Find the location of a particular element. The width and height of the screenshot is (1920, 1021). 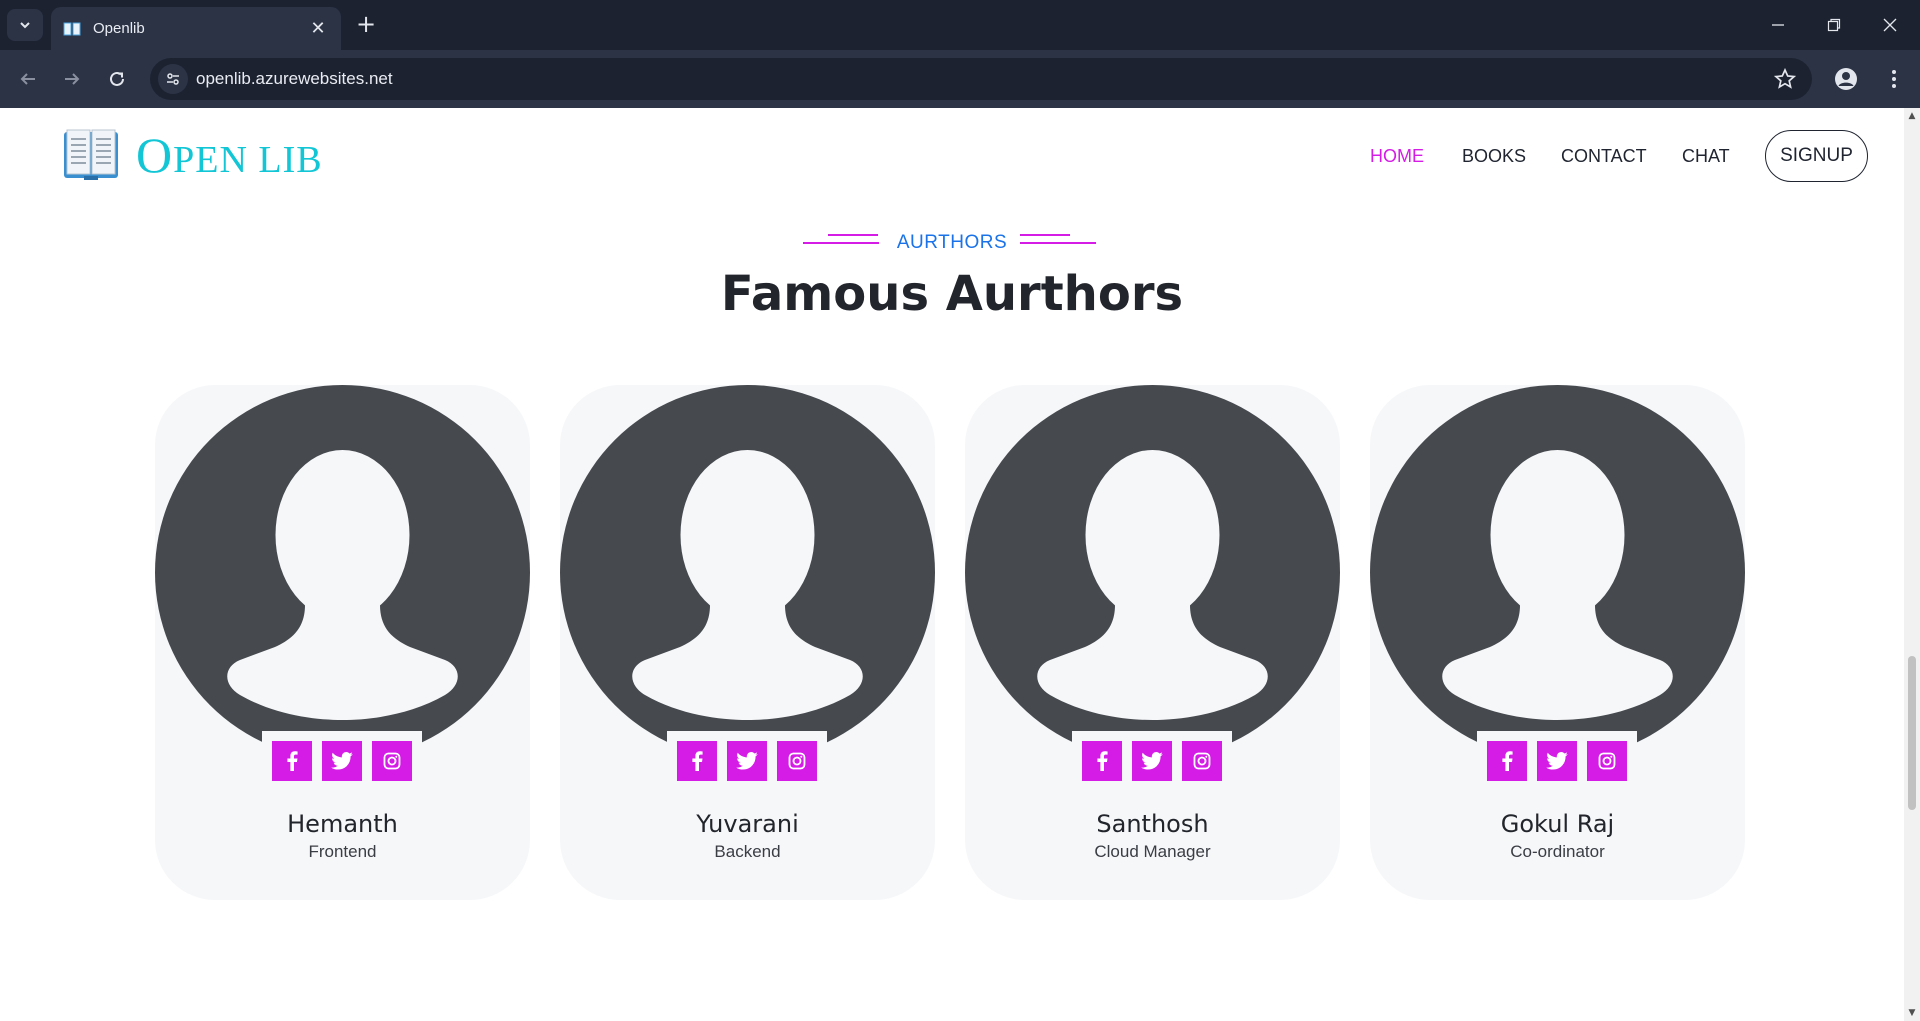

section-heading: Famous Aurthors is located at coordinates (952, 294).